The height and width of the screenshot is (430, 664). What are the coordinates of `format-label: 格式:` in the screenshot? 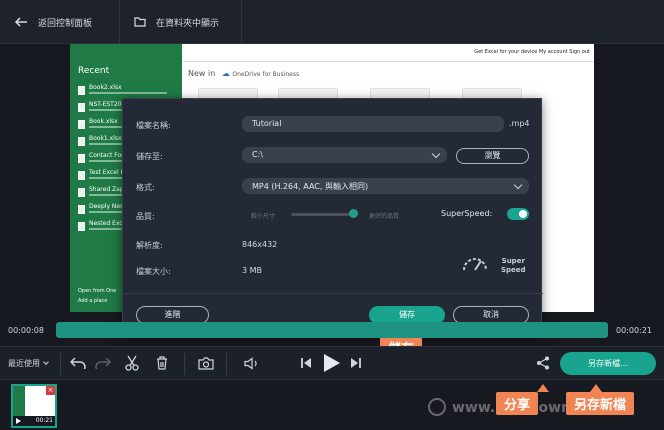 It's located at (145, 187).